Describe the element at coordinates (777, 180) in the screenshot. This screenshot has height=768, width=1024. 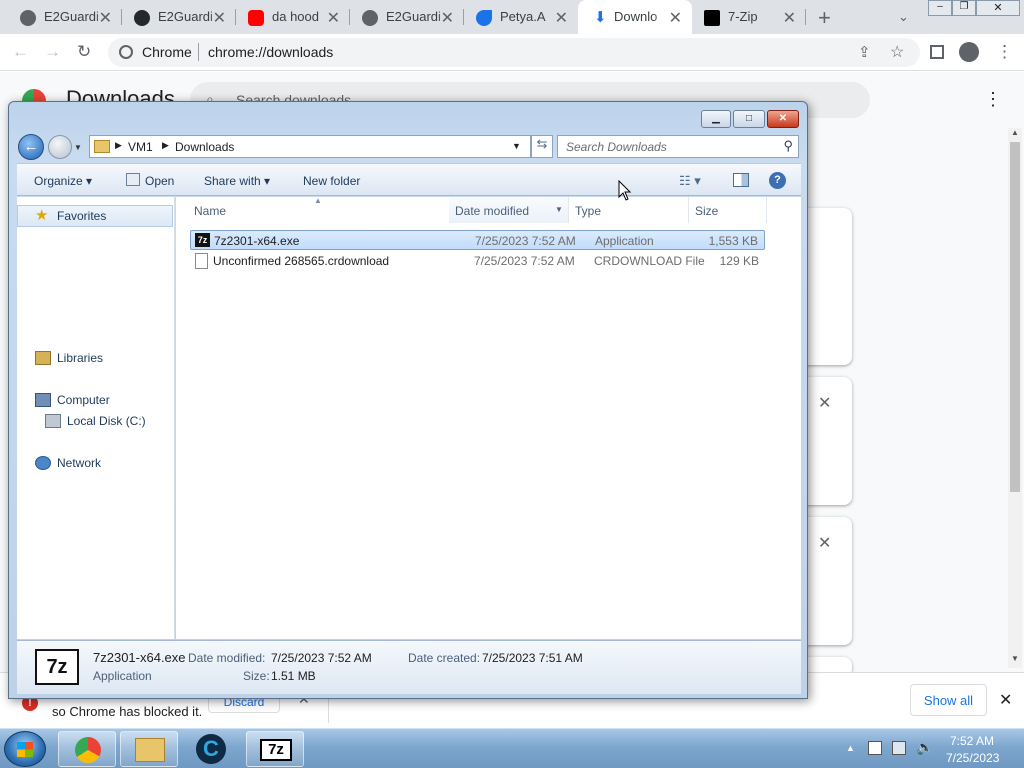
I see `help-icon: ?` at that location.